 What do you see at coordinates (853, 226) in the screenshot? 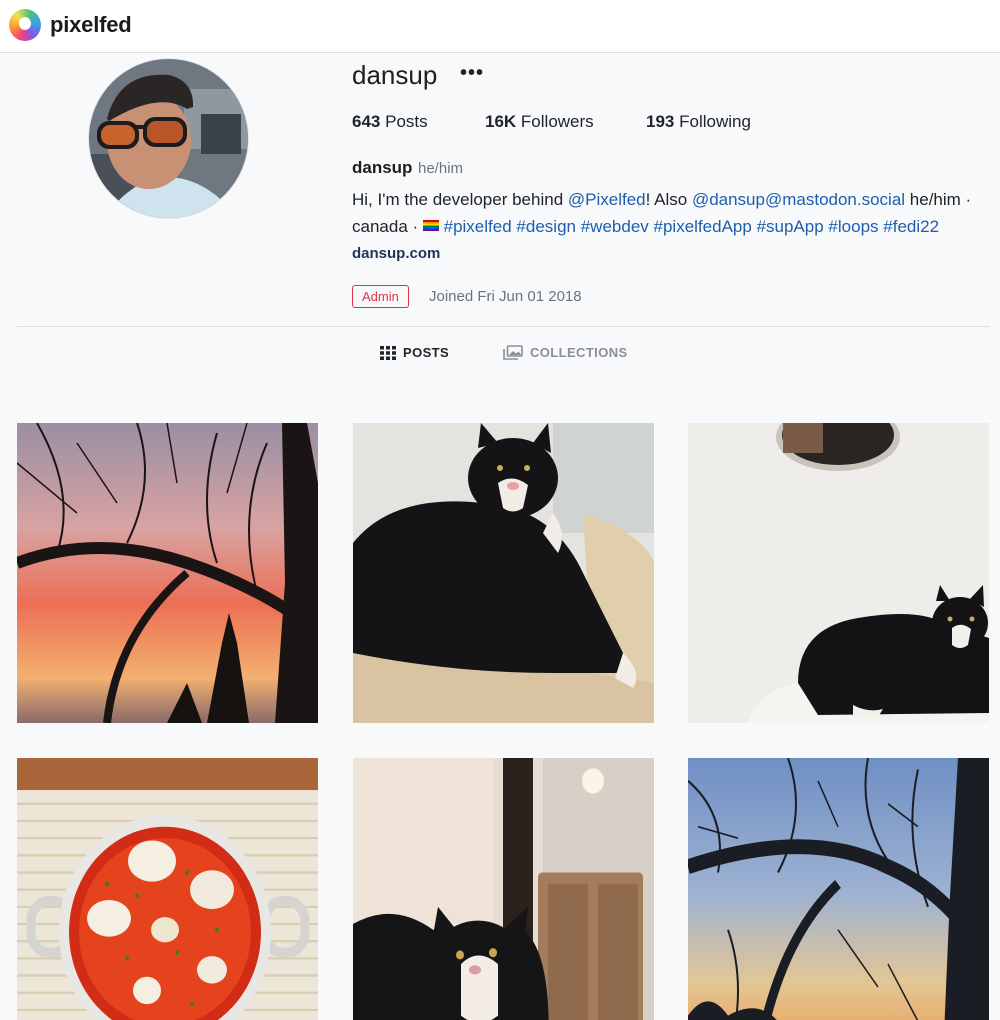
I see `hashtag-link: #loops` at bounding box center [853, 226].